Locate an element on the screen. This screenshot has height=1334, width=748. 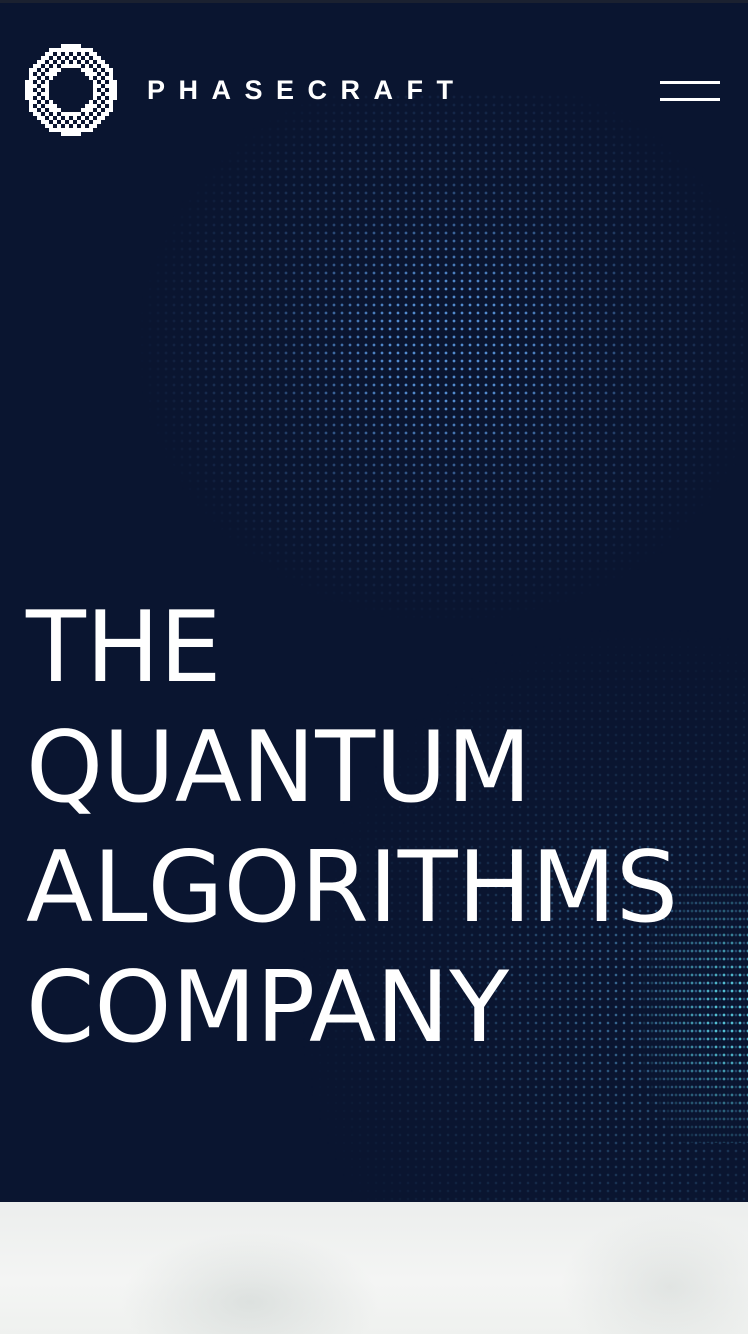
headline-line-2: QUANTUM is located at coordinates (279, 768).